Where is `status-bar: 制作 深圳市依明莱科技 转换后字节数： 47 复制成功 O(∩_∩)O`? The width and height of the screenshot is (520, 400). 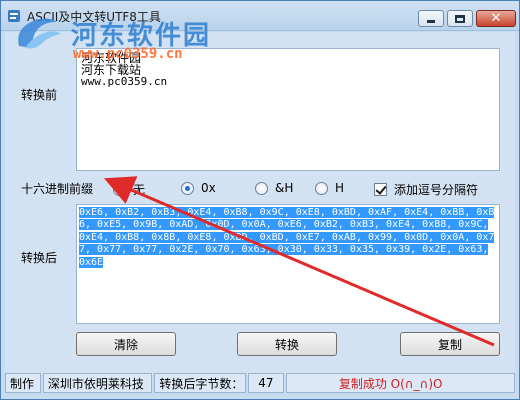 status-bar: 制作 深圳市依明莱科技 转换后字节数： 47 复制成功 O(∩_∩)O is located at coordinates (260, 384).